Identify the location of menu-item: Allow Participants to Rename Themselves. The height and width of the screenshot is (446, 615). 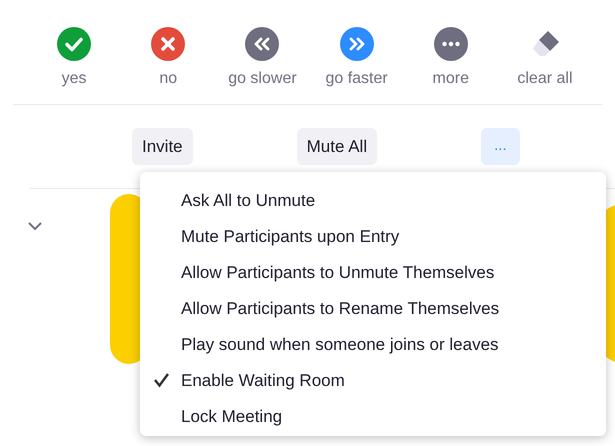
(373, 309).